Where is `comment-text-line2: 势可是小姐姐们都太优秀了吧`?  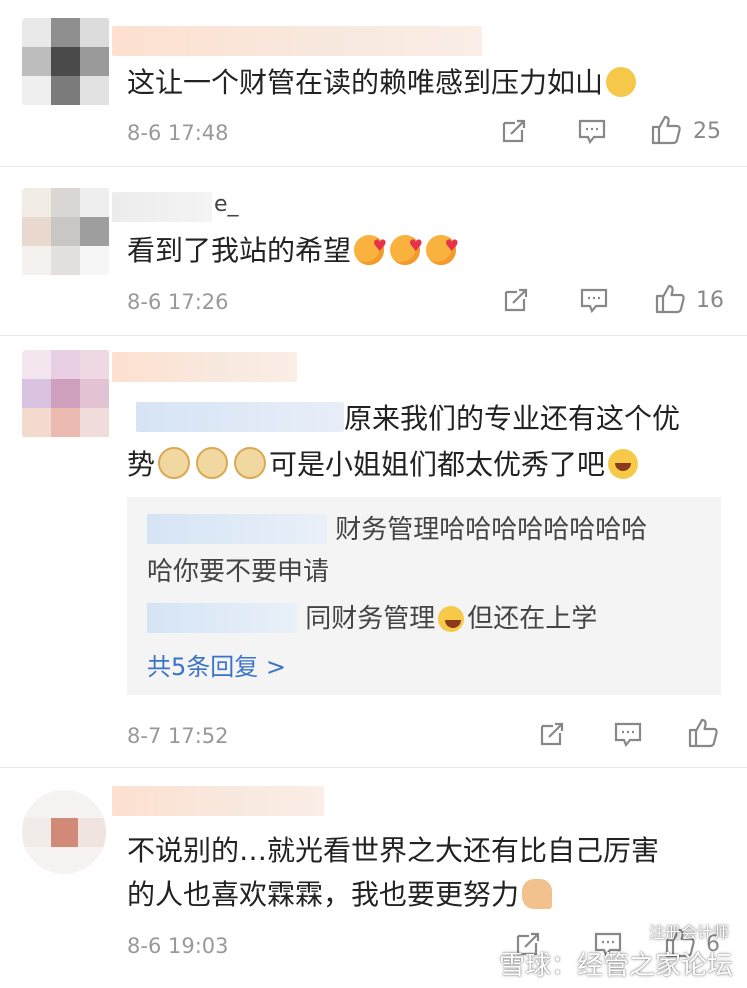
comment-text-line2: 势可是小姐姐们都太优秀了吧 is located at coordinates (384, 465).